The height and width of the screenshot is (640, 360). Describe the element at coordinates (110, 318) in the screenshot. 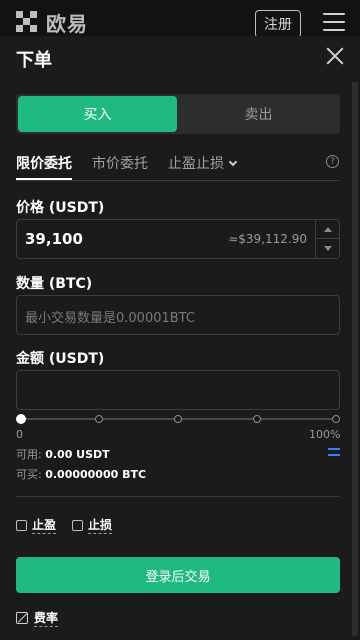

I see `amount-placeholder: 最小交易数量是0.00001BTC` at that location.